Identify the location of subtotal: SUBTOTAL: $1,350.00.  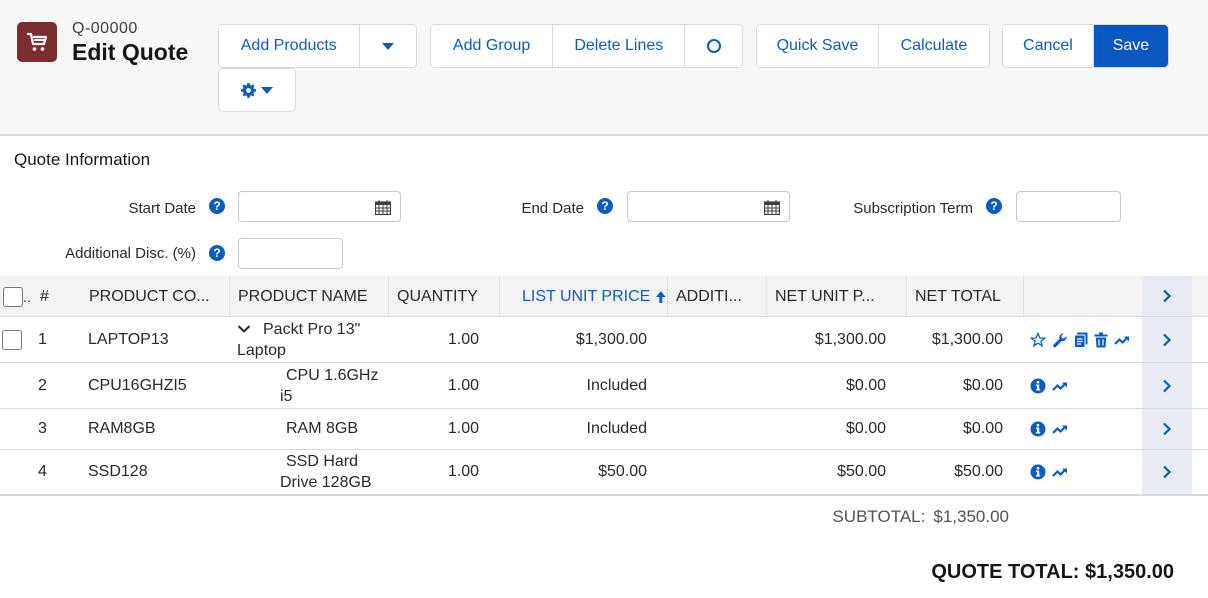
(920, 517).